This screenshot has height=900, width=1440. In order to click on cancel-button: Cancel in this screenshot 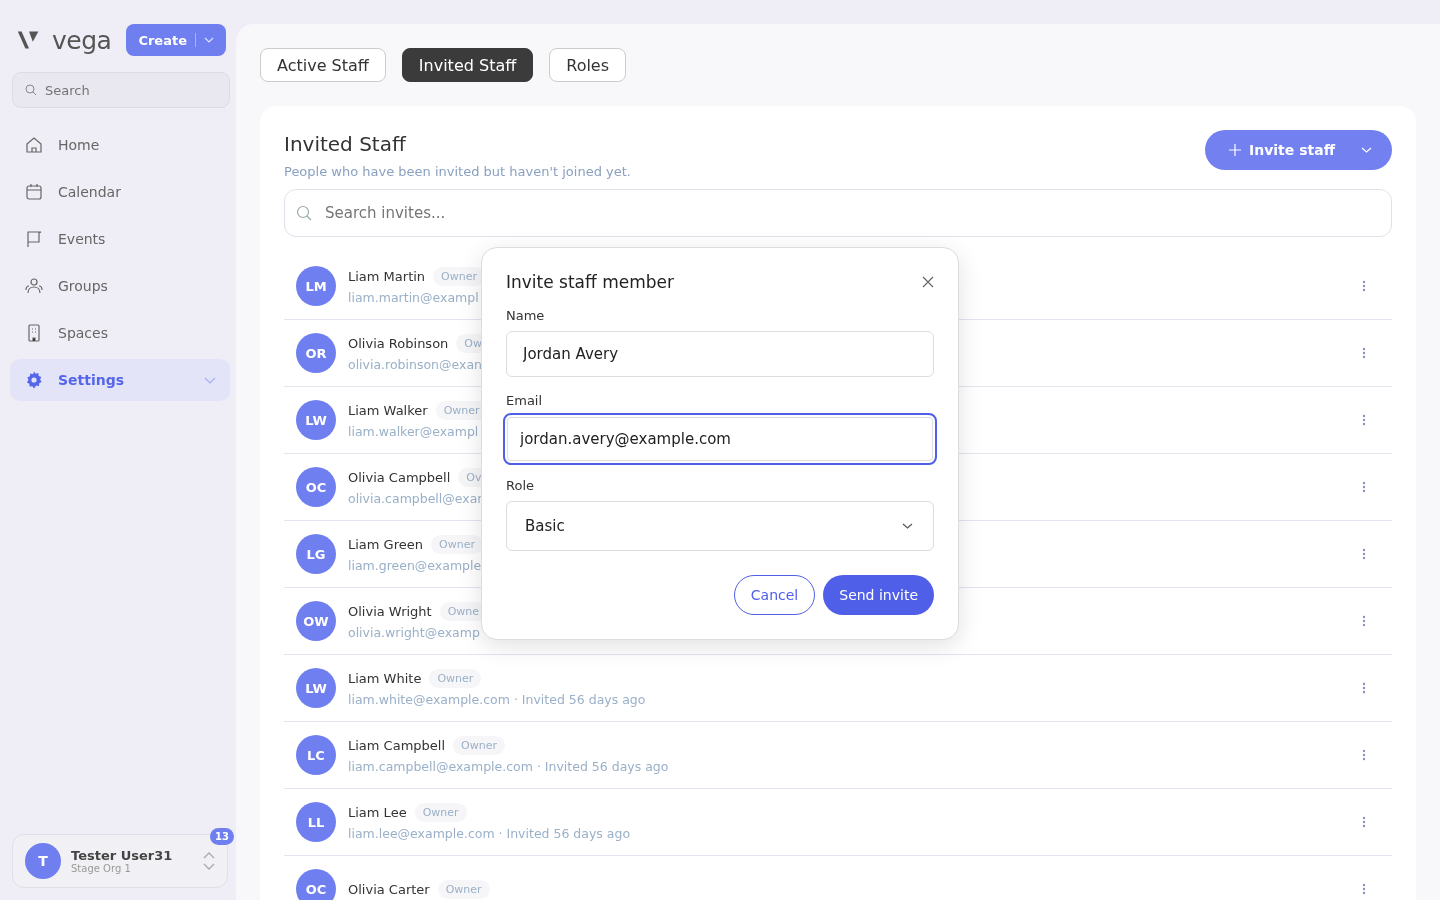, I will do `click(774, 595)`.